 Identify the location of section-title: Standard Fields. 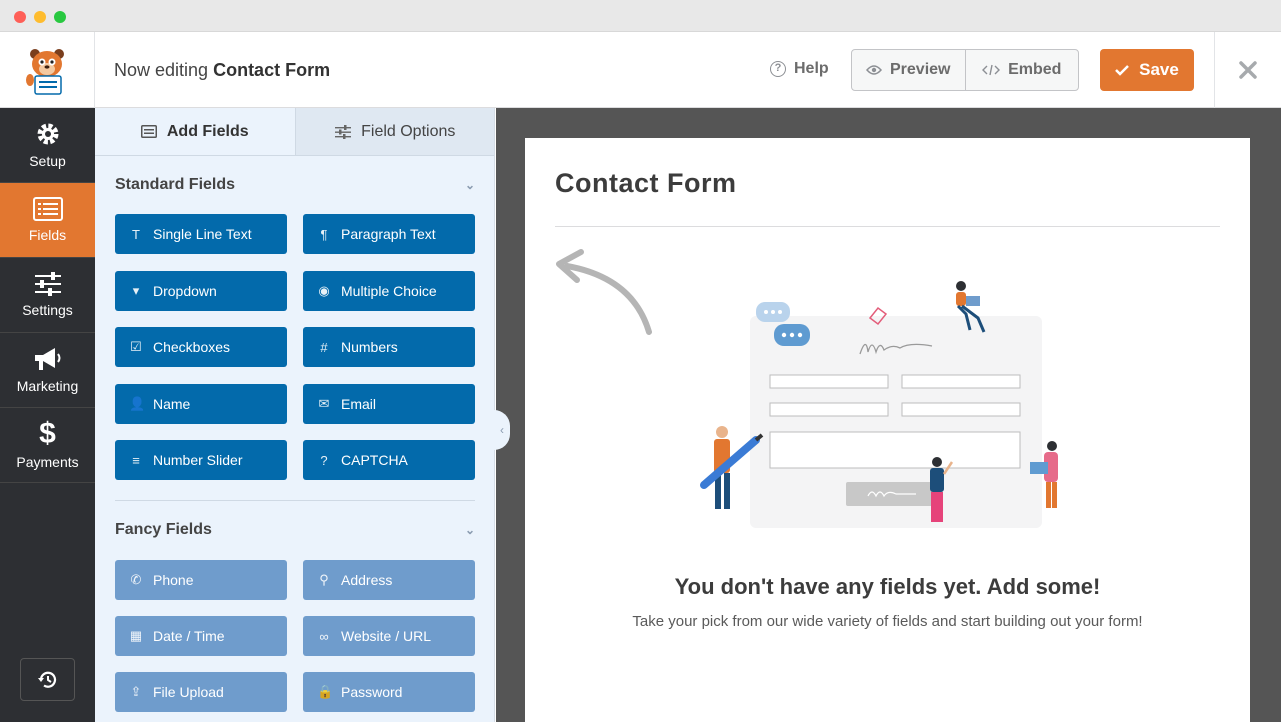
(175, 184).